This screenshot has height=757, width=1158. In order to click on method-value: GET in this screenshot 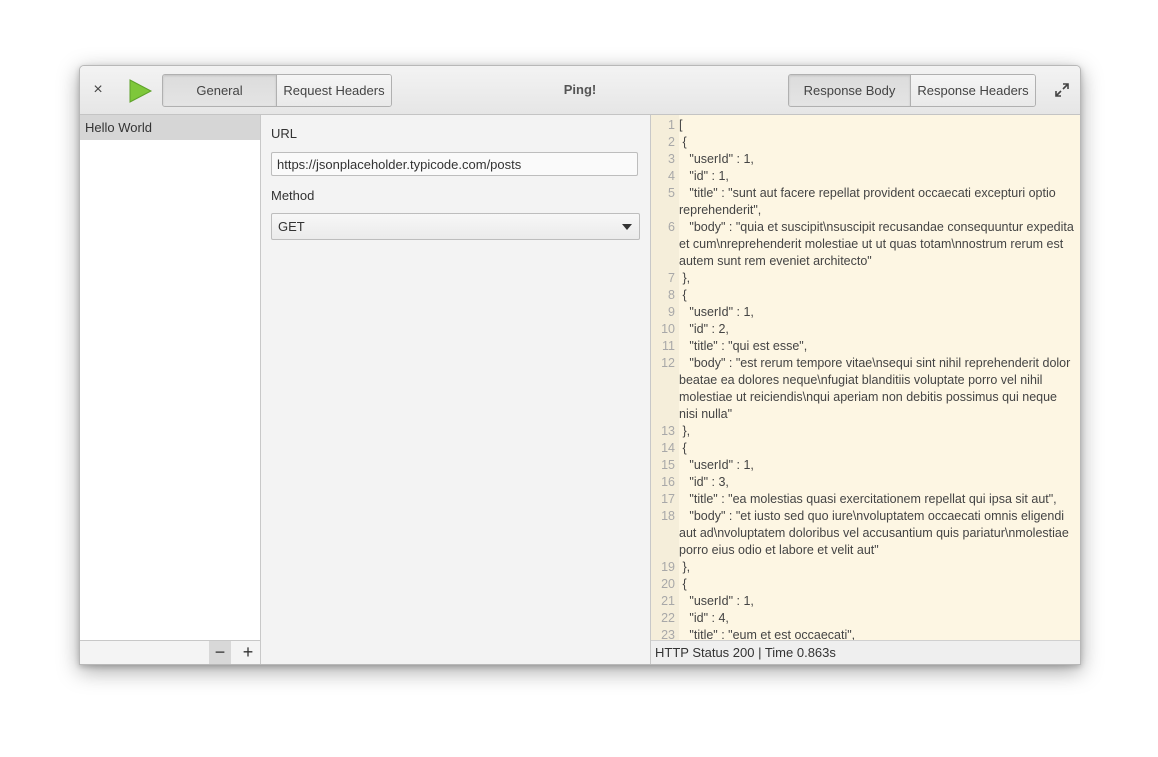, I will do `click(291, 226)`.